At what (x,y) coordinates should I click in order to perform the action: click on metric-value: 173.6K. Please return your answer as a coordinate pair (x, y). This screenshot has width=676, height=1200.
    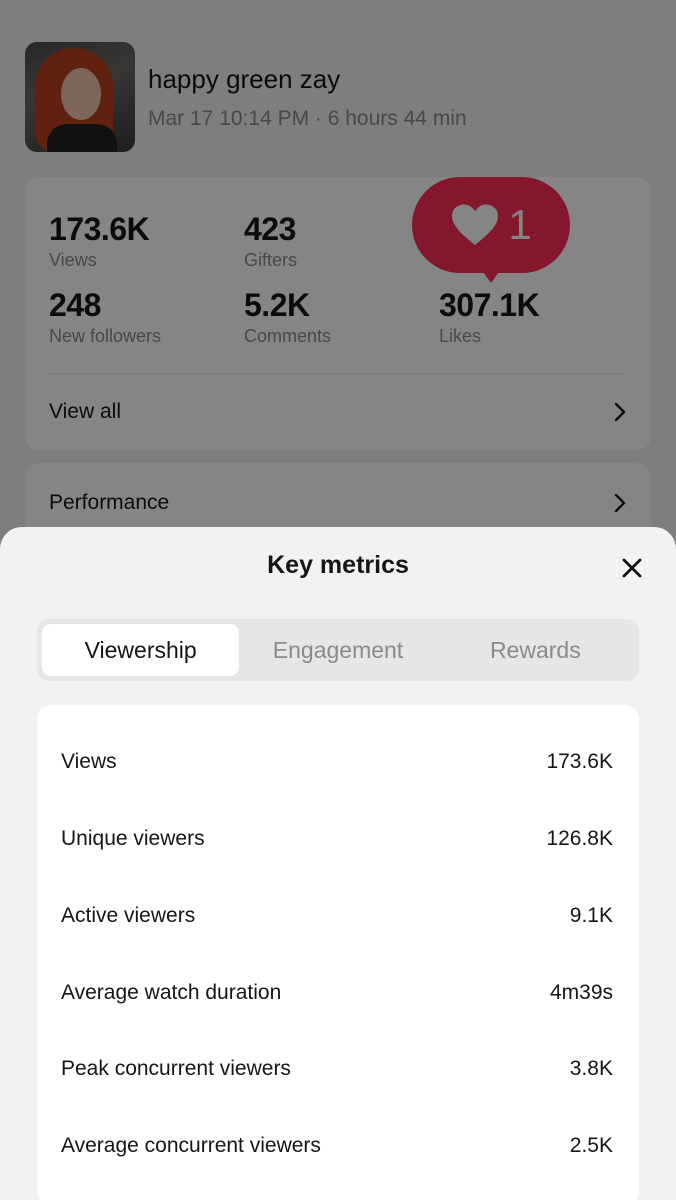
    Looking at the image, I should click on (579, 761).